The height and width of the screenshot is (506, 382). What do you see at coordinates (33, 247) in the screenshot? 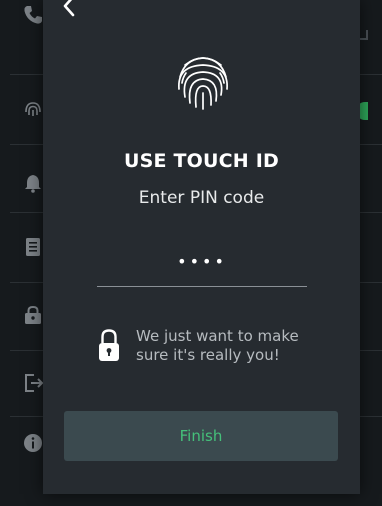
I see `document-icon` at bounding box center [33, 247].